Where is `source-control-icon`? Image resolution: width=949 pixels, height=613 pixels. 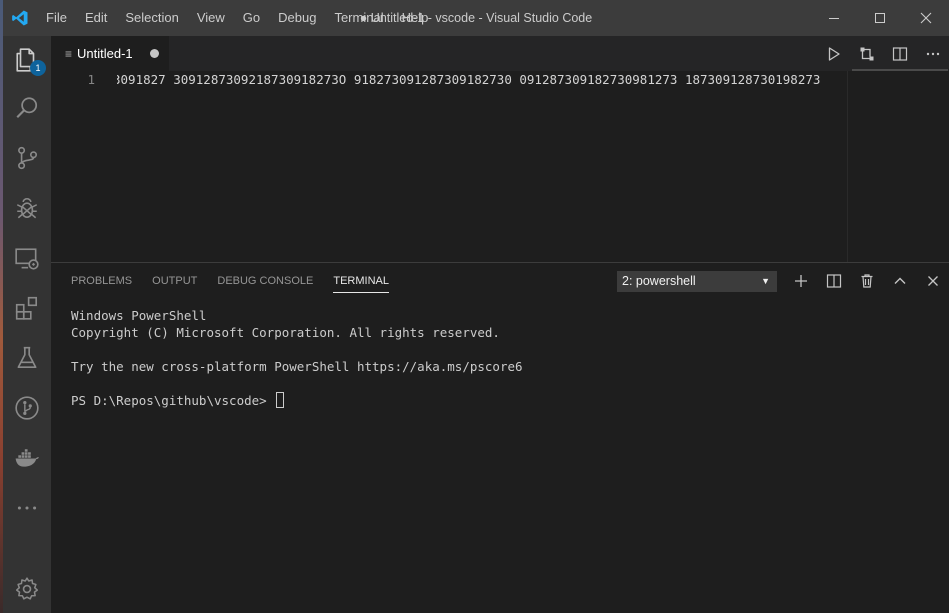 source-control-icon is located at coordinates (28, 158).